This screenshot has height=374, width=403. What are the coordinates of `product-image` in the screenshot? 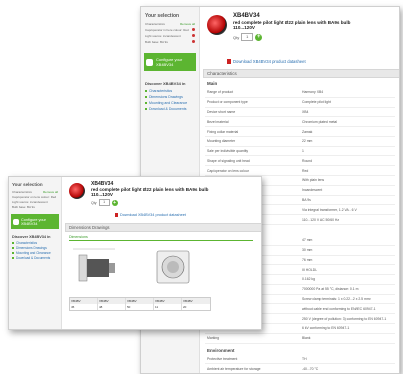 It's located at (217, 25).